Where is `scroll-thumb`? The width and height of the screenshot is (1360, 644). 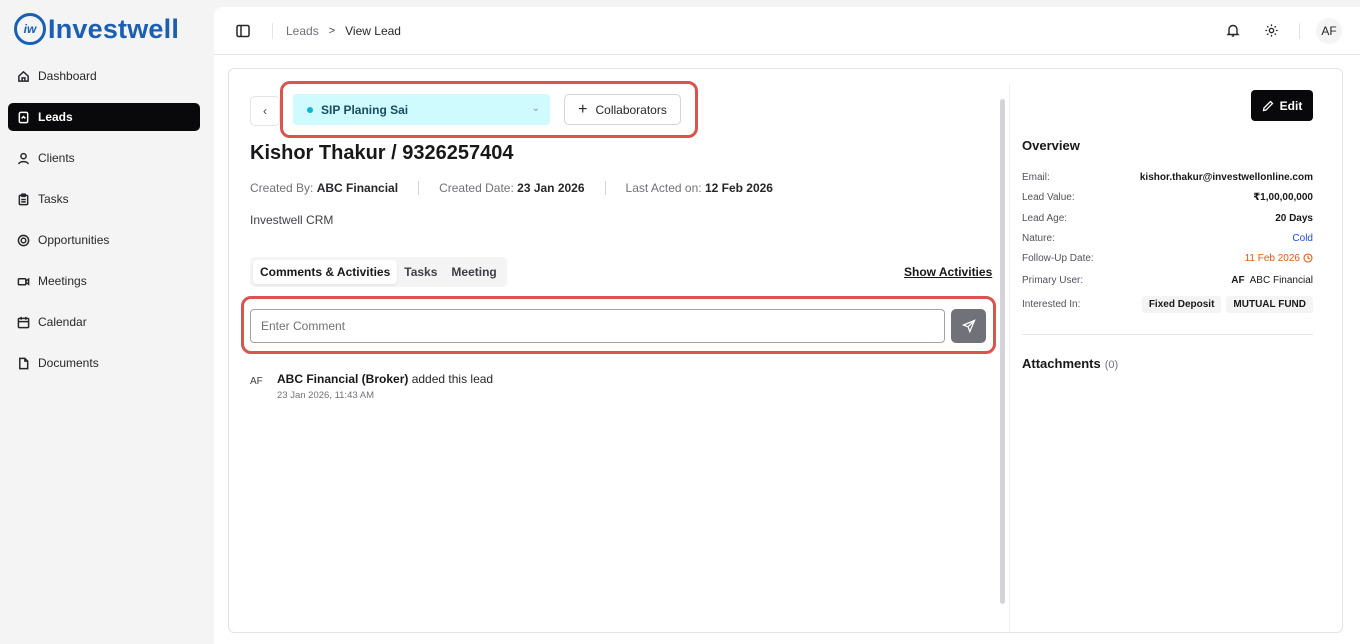 scroll-thumb is located at coordinates (1002, 351).